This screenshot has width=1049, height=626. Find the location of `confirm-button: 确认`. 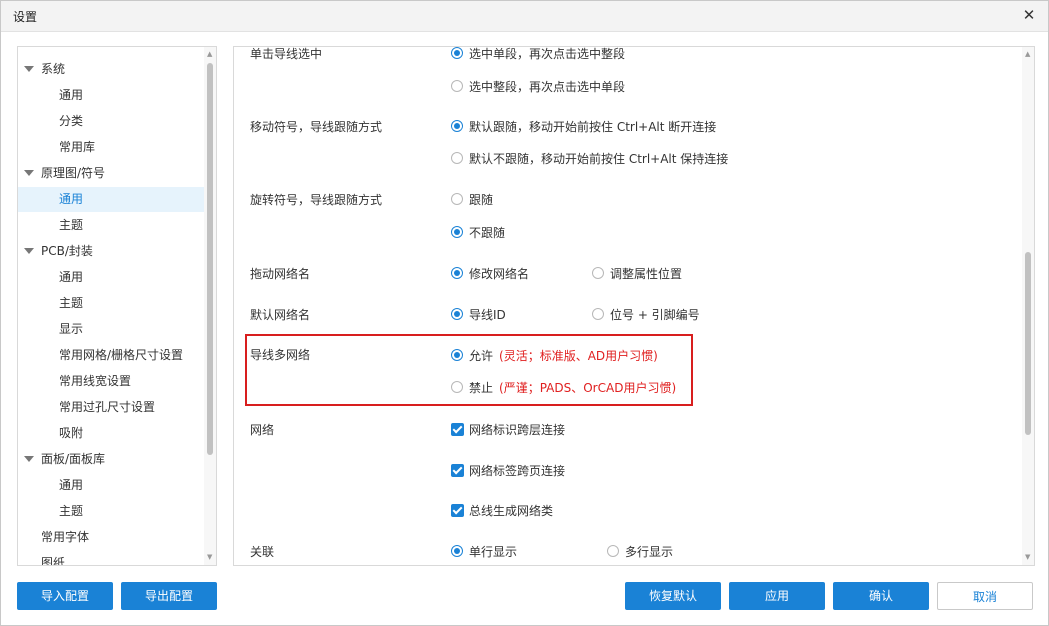

confirm-button: 确认 is located at coordinates (881, 596).